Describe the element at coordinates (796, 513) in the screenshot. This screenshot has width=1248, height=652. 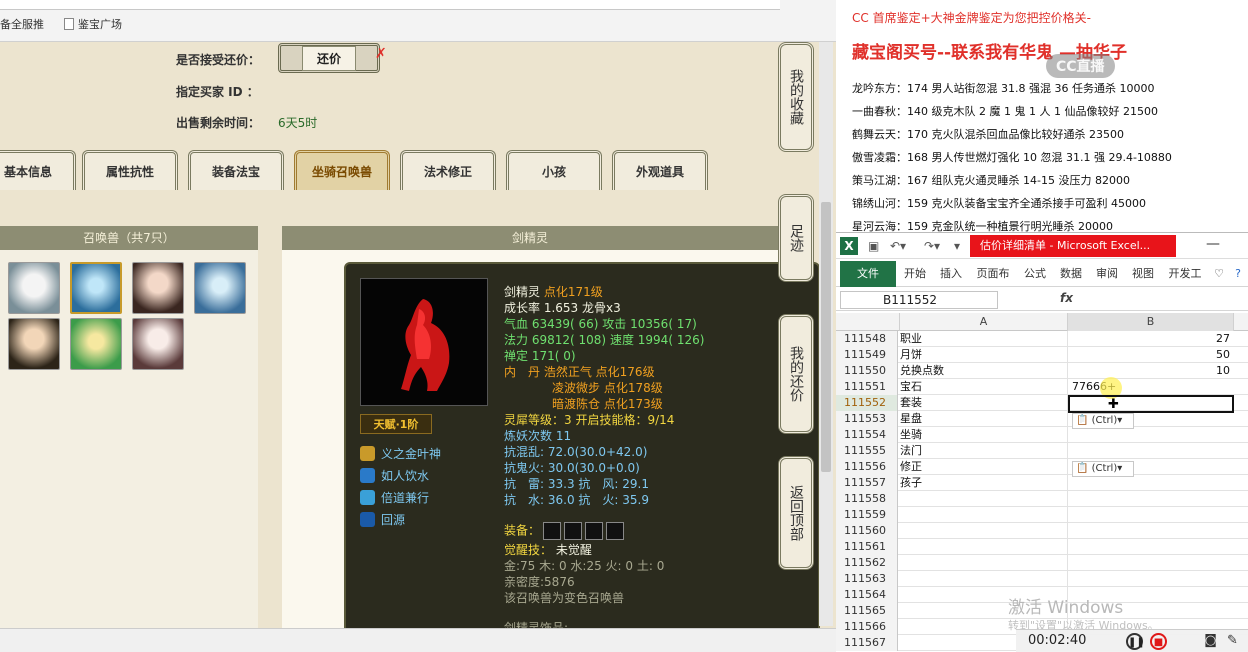
I see `back-to-top-button: 返回顶部` at that location.